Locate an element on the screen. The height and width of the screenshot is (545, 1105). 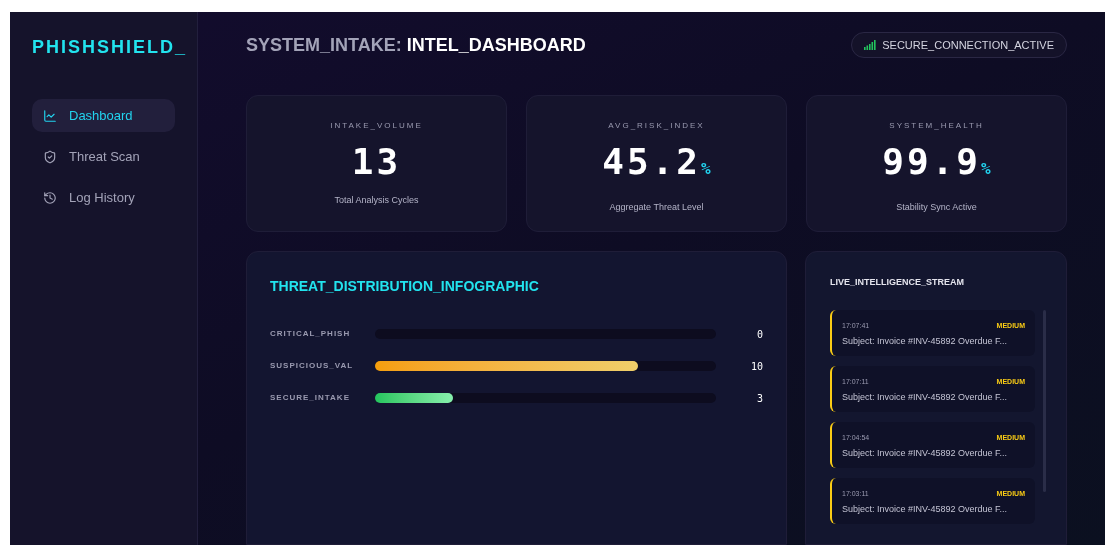
nav-item: Dashboard is located at coordinates (103, 115).